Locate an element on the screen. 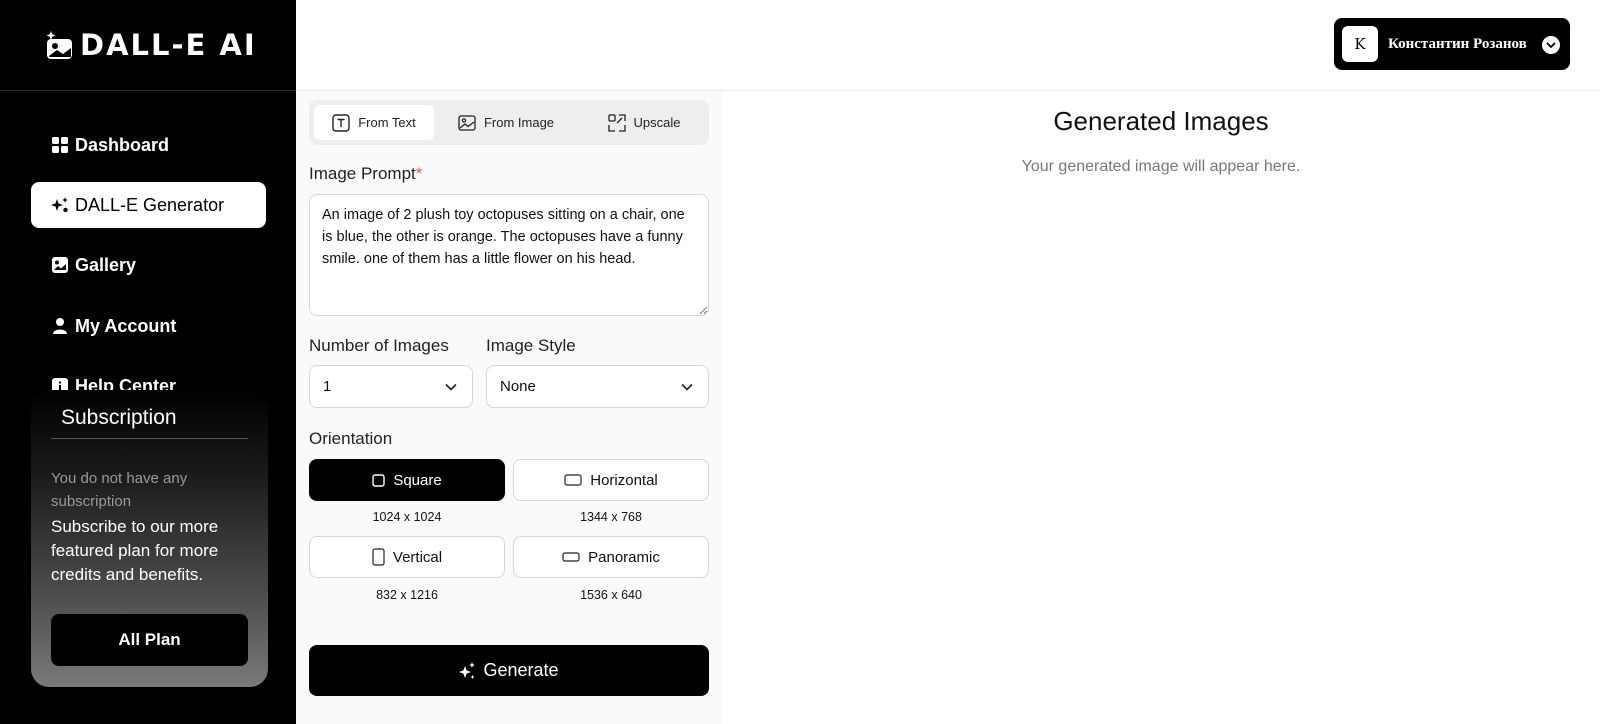 This screenshot has height=724, width=1600. mode-tabs: From Text From Image Upscale is located at coordinates (509, 122).